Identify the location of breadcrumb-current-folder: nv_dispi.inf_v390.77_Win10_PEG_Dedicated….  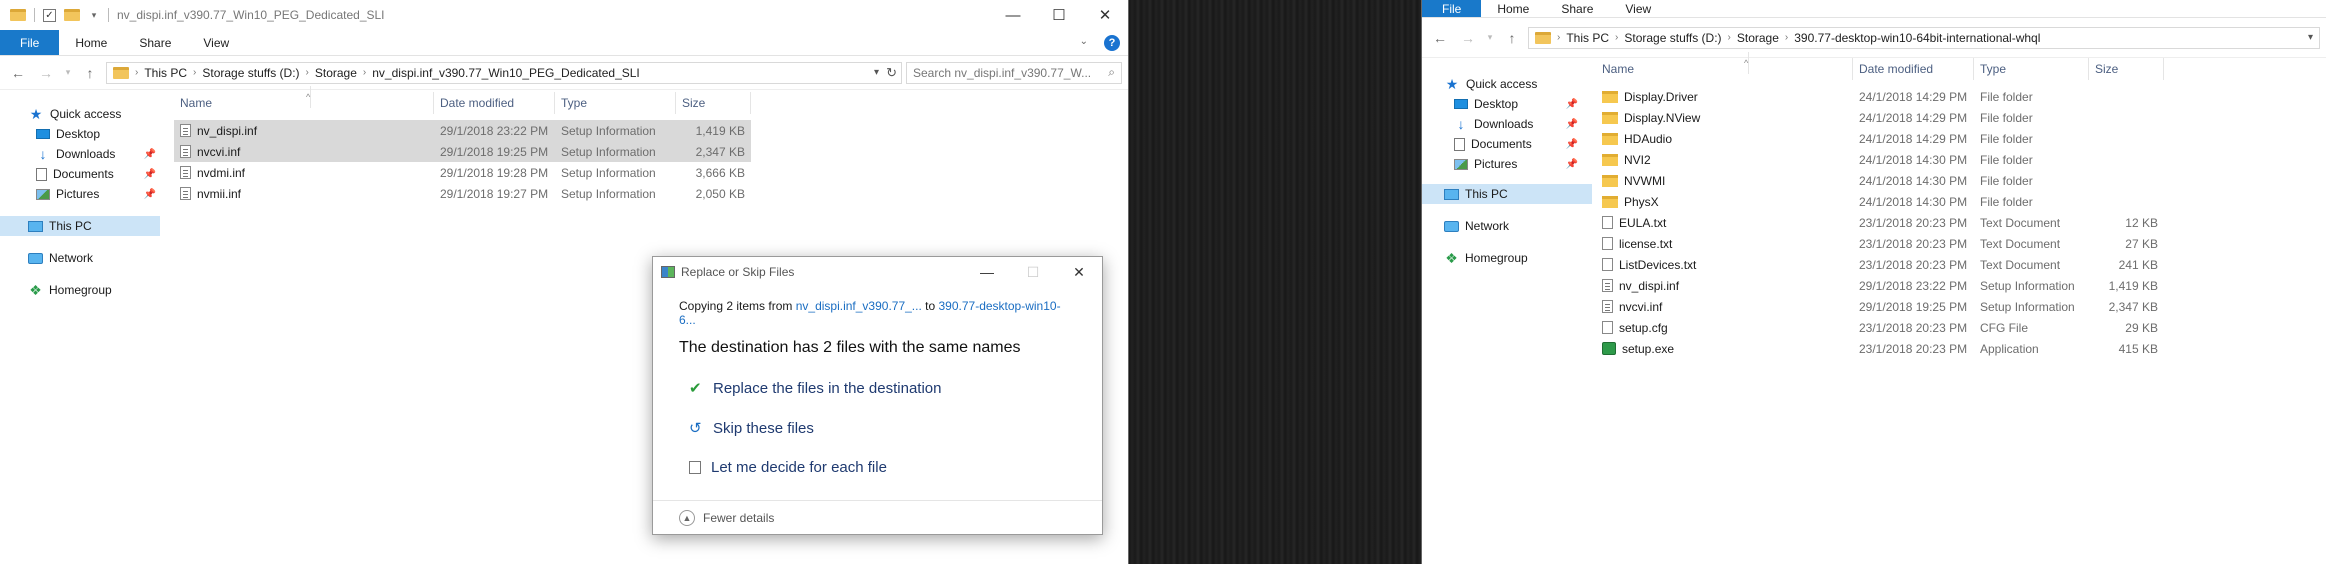
(506, 73).